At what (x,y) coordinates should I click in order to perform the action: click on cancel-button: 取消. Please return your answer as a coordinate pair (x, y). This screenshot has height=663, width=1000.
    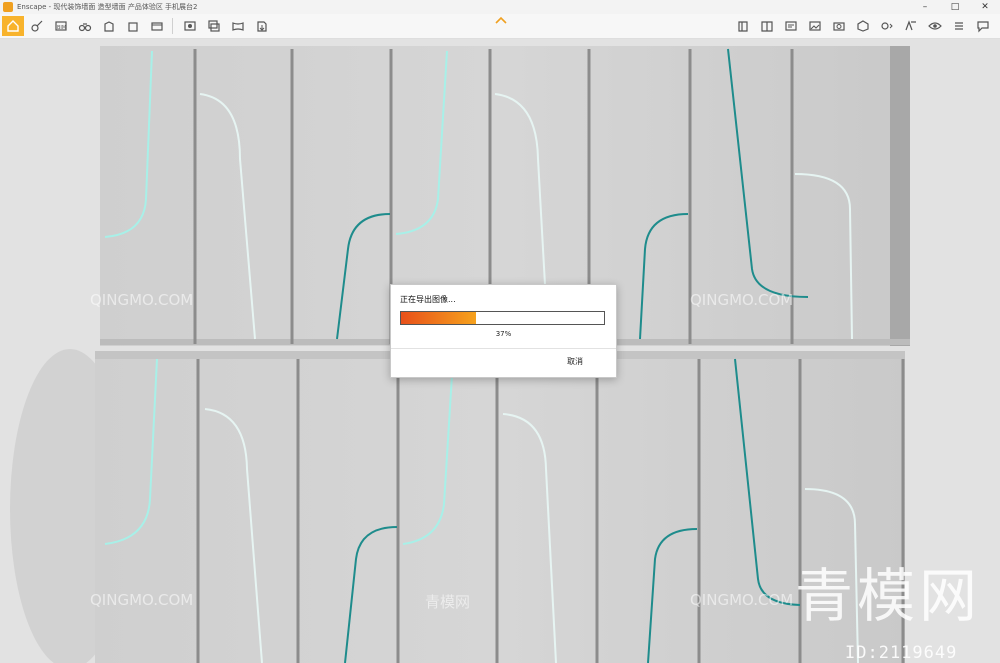
    Looking at the image, I should click on (575, 361).